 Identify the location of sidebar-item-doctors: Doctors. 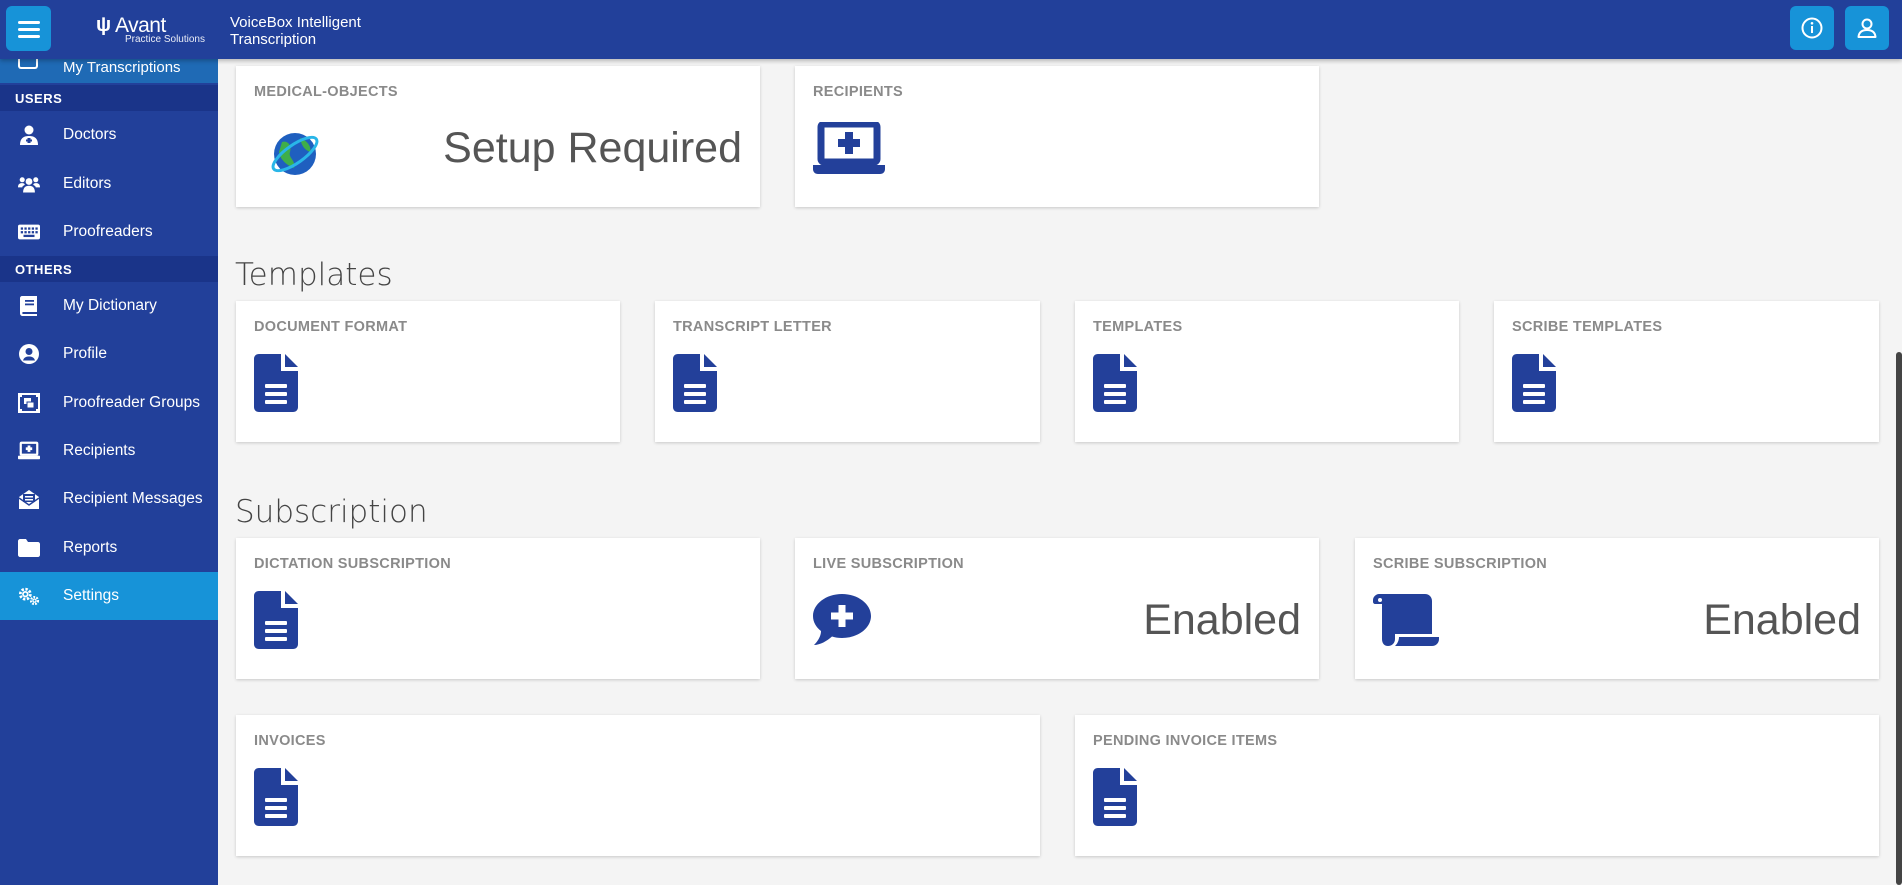
(109, 135).